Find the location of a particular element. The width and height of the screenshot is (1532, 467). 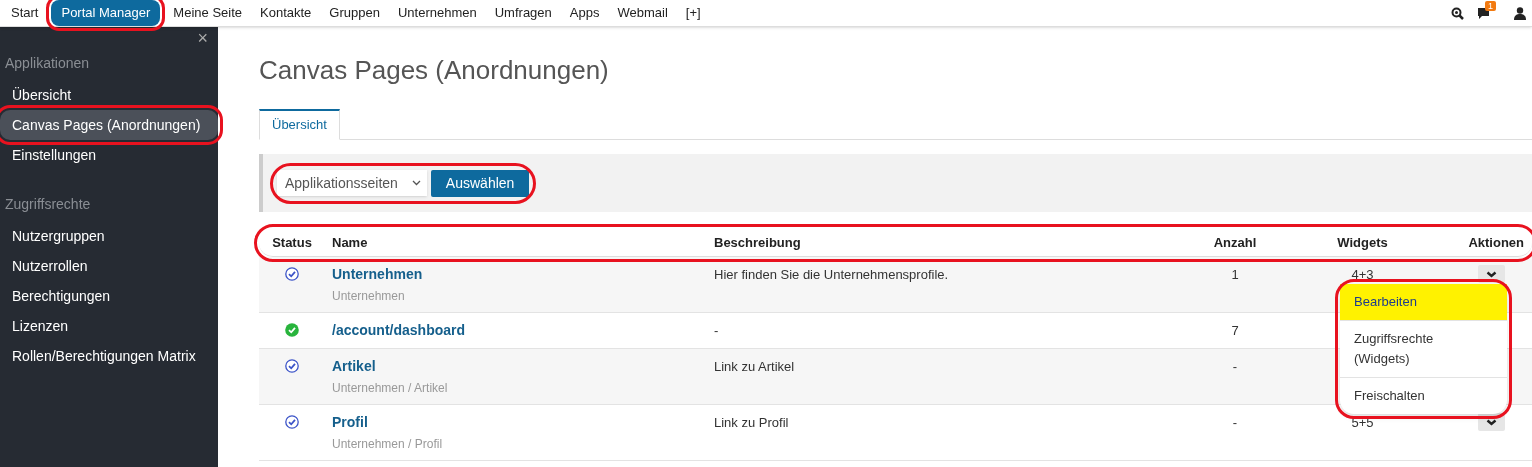

page-link: Artikel is located at coordinates (354, 366).